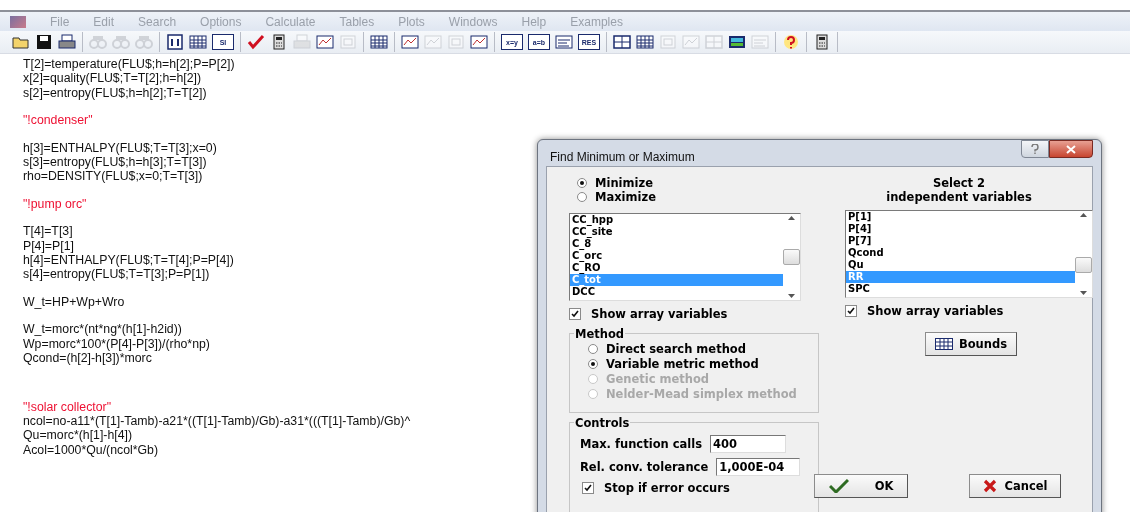  Describe the element at coordinates (960, 253) in the screenshot. I see `list-item: Qcond` at that location.